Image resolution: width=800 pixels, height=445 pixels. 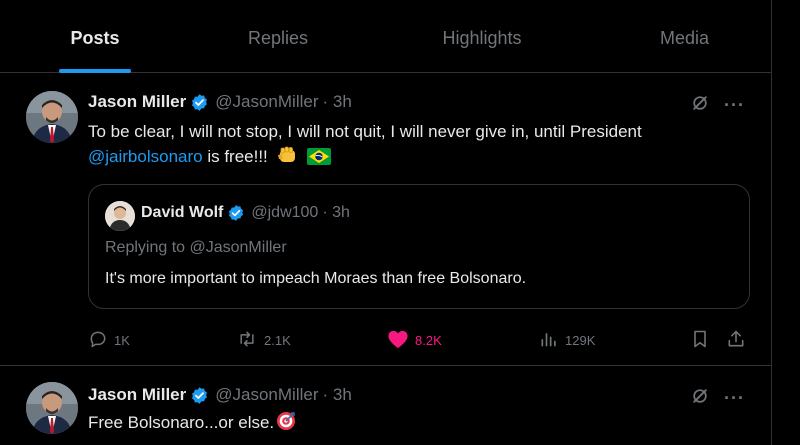 What do you see at coordinates (145, 156) in the screenshot?
I see `mention-link: @jairbolsonaro` at bounding box center [145, 156].